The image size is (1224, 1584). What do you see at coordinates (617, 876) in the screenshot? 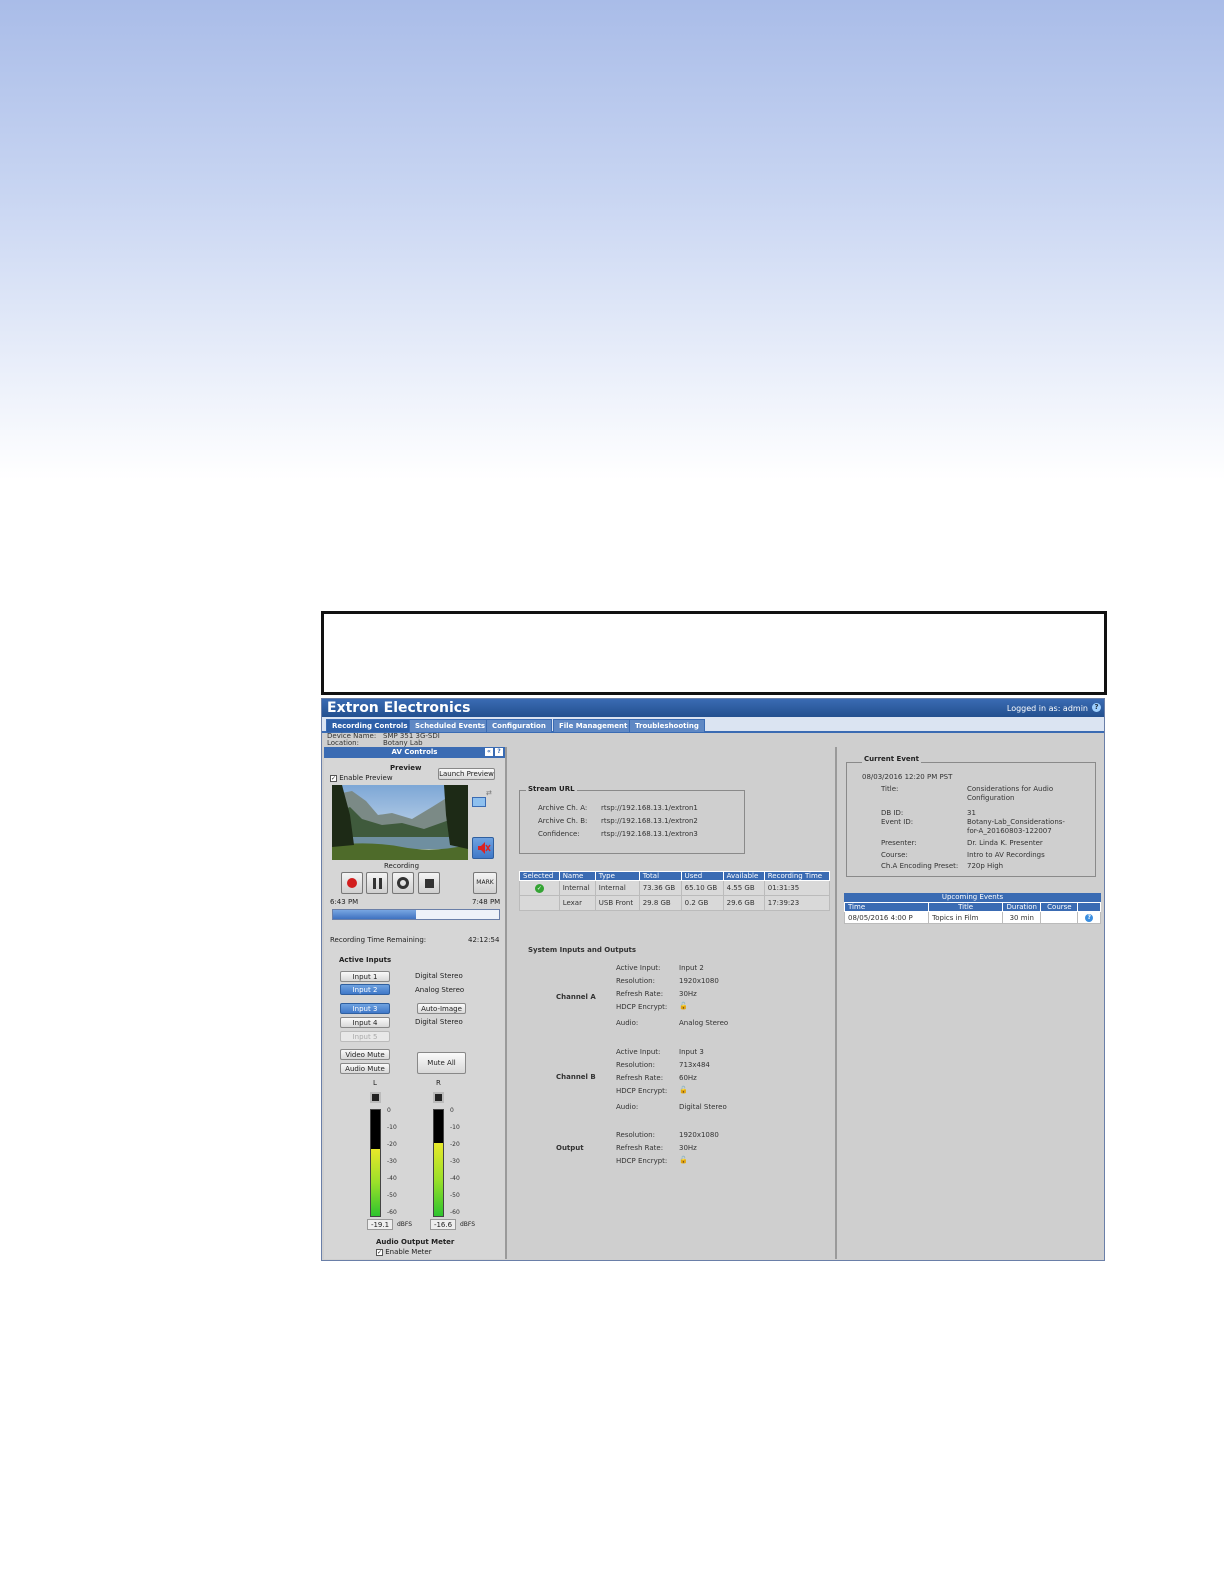
I see `col-type: Type` at bounding box center [617, 876].